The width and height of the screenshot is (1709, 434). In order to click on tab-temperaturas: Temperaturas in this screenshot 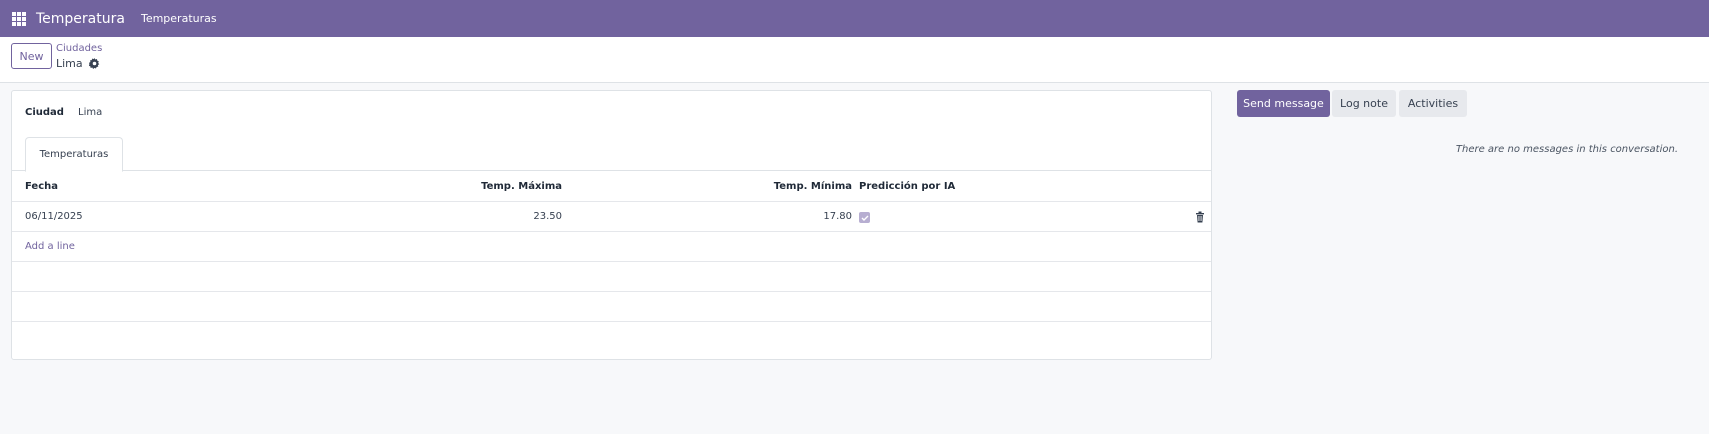, I will do `click(74, 154)`.